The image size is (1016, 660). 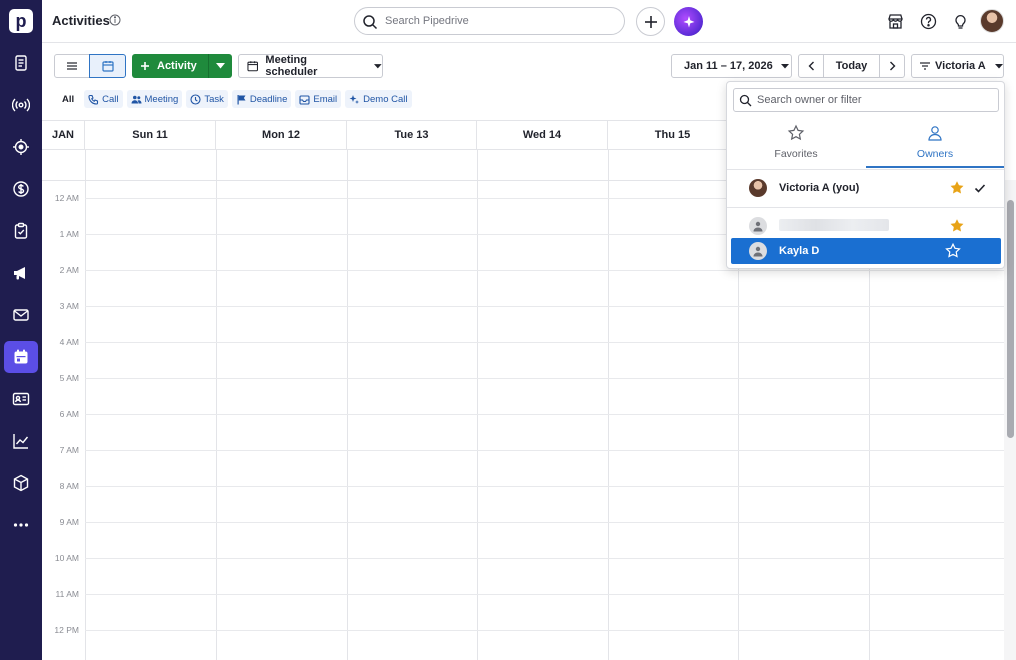 What do you see at coordinates (745, 100) in the screenshot?
I see `search-icon` at bounding box center [745, 100].